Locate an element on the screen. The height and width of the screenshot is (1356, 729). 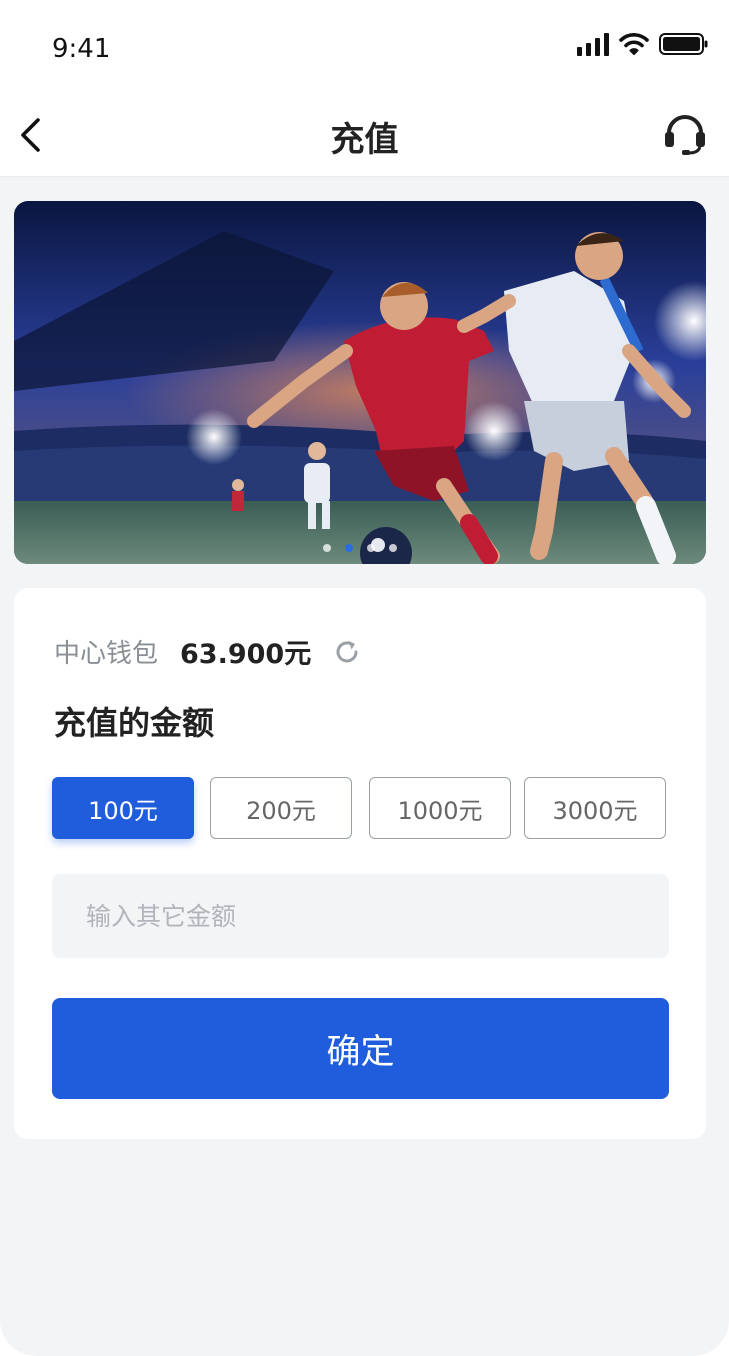
wallet-label: 中心钱包 is located at coordinates (106, 654).